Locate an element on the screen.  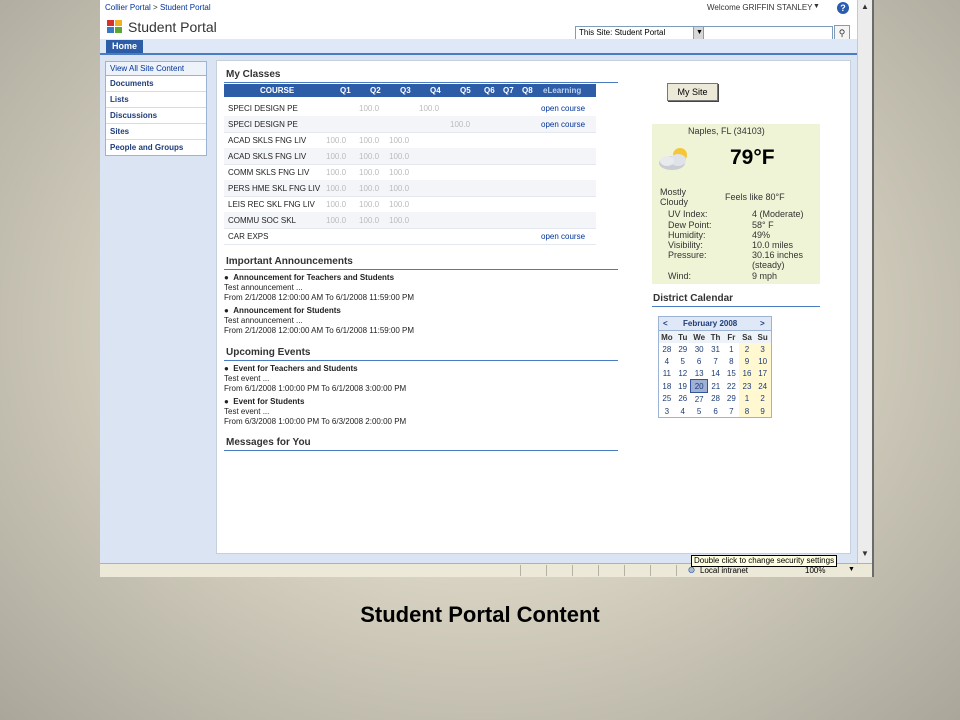
calendar-title: District Calendar is located at coordinates (693, 298).